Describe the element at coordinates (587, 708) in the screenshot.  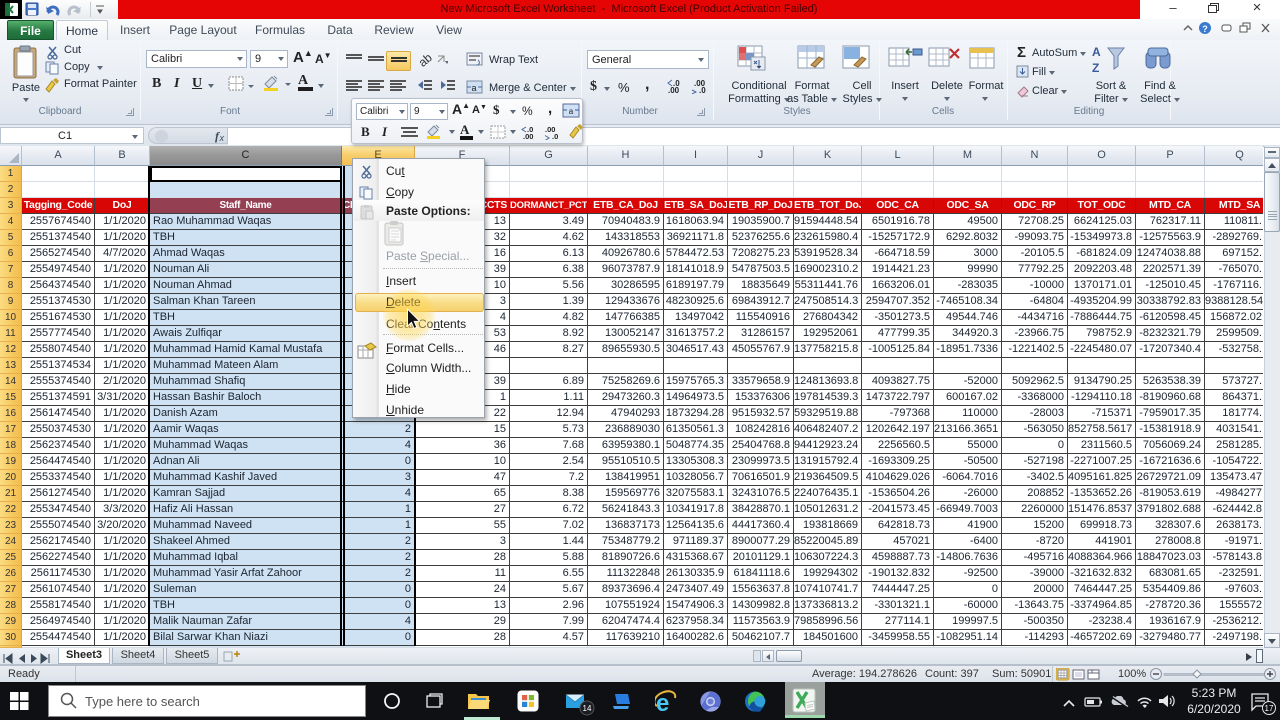
I see `svg-text: 14` at that location.